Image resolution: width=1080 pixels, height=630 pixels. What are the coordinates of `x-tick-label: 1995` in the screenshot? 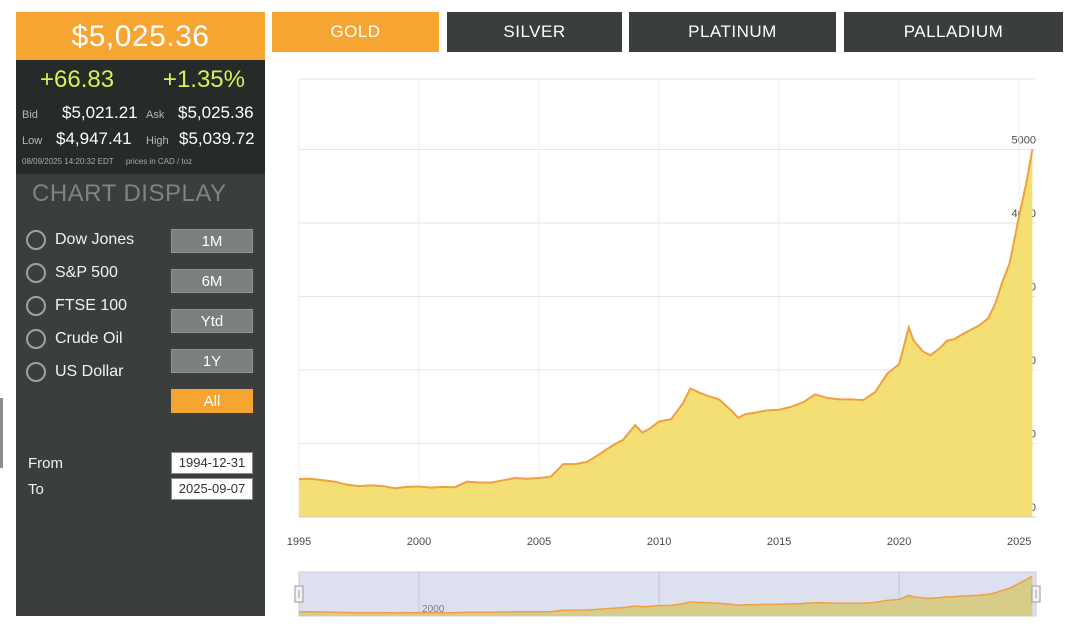 It's located at (299, 542).